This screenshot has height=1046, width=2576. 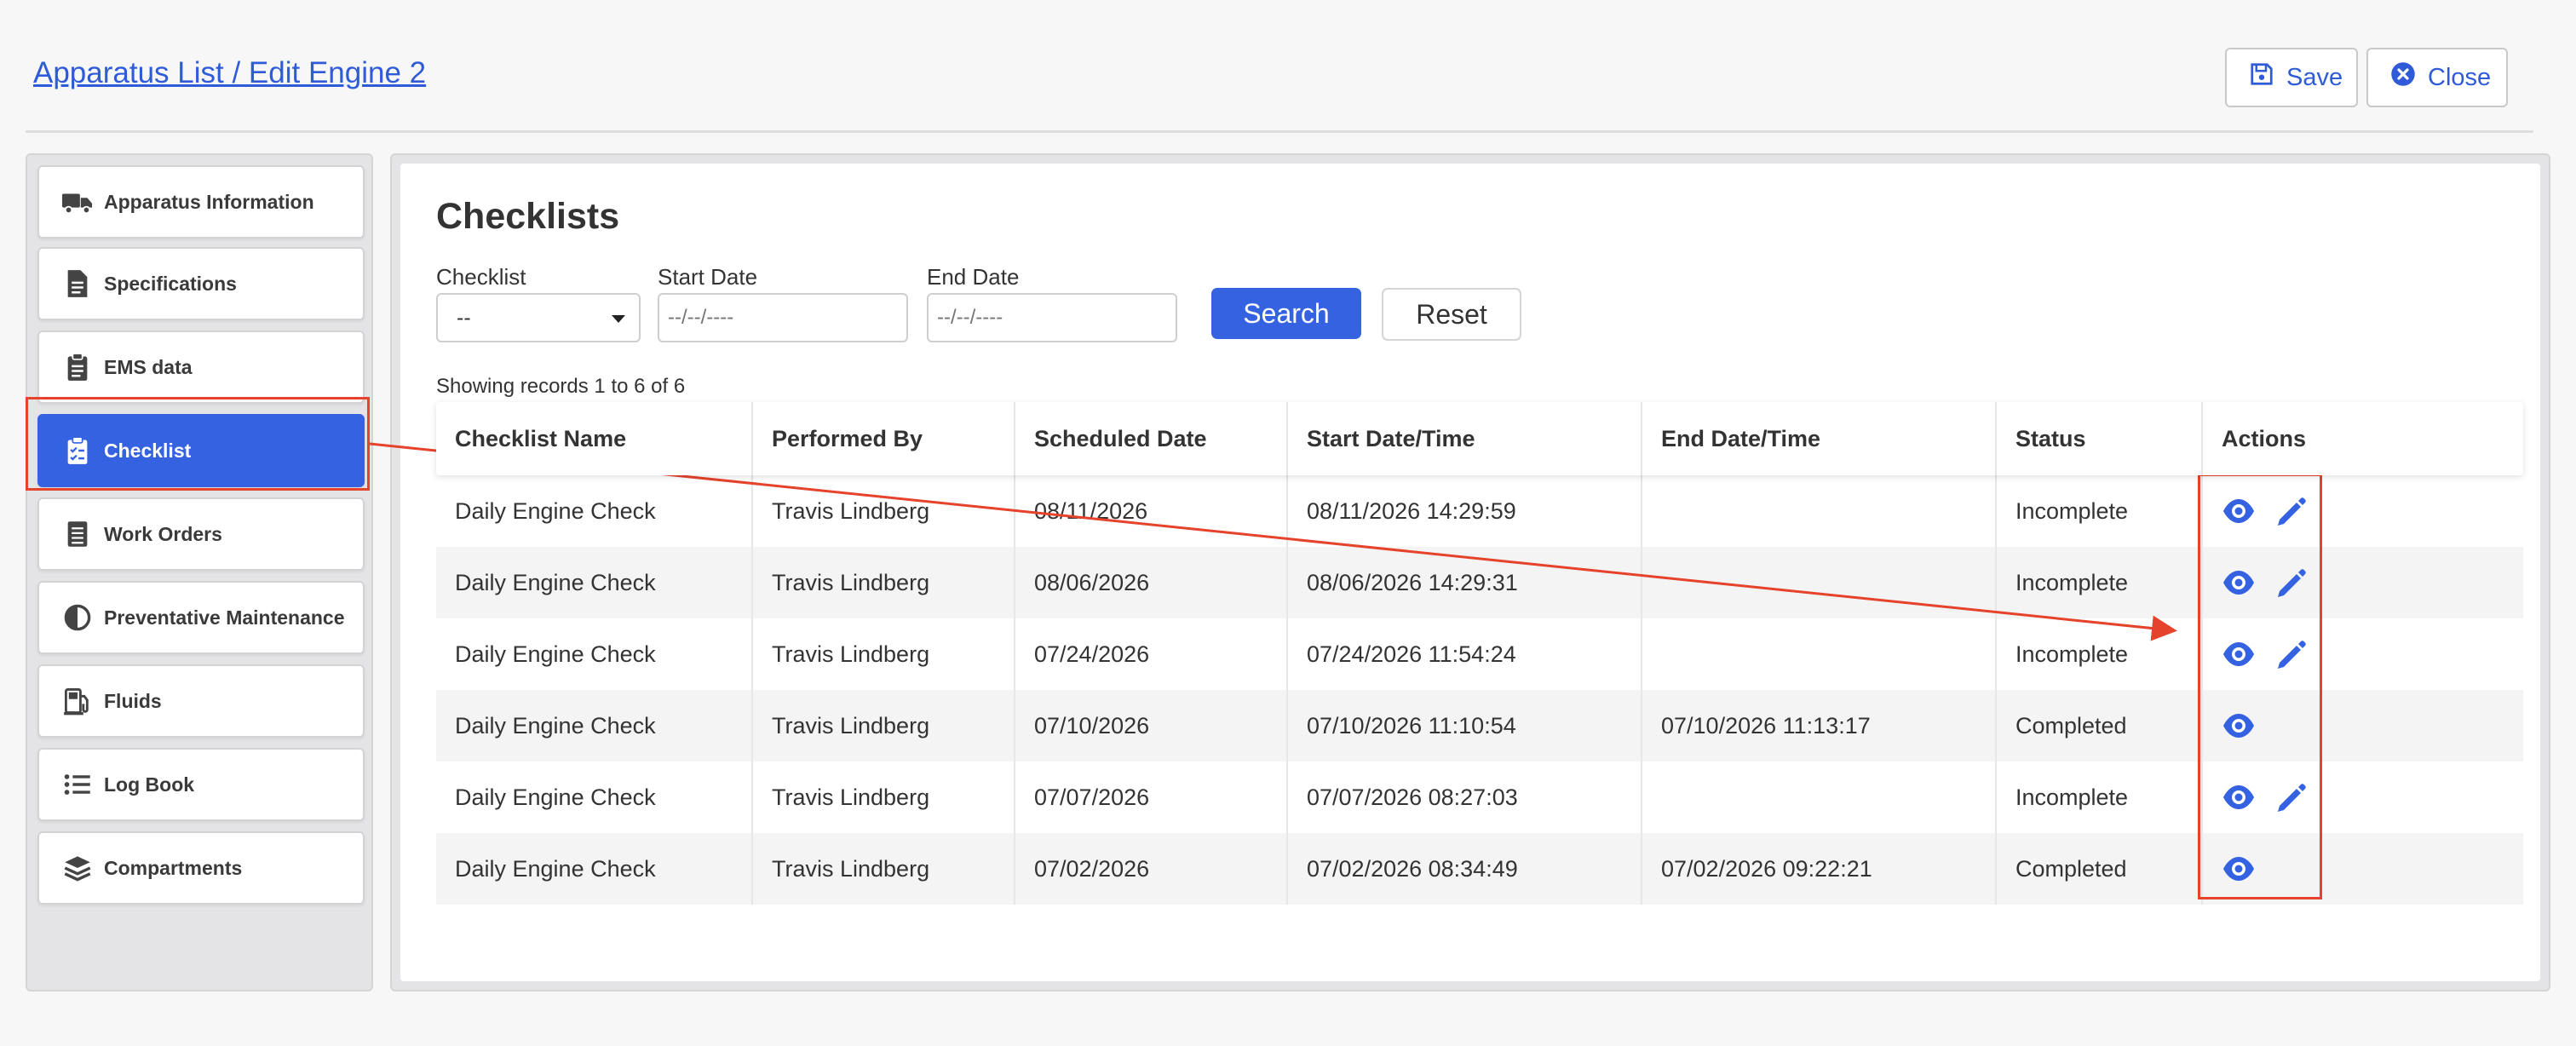 I want to click on column-header: Scheduled Date, so click(x=1151, y=439).